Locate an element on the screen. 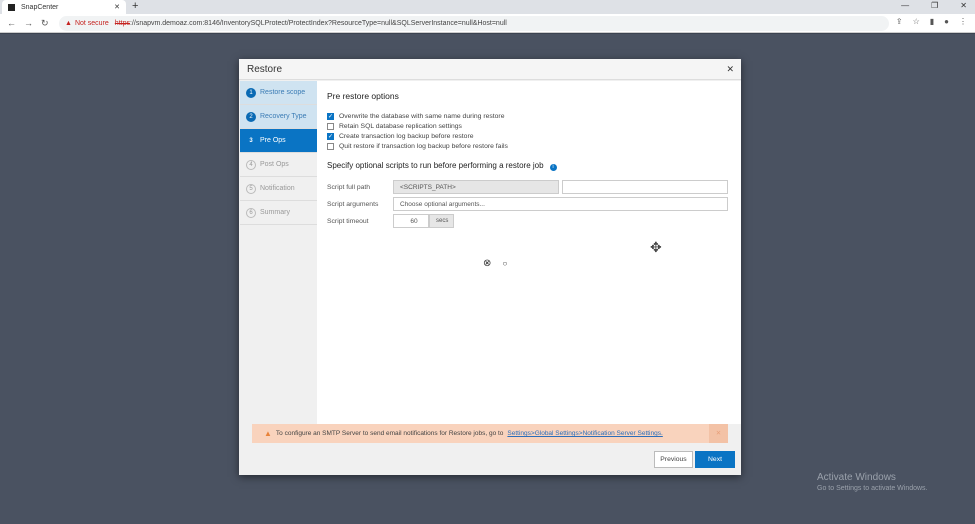 The image size is (975, 524). close-window-icon: ✕ is located at coordinates (963, 5).